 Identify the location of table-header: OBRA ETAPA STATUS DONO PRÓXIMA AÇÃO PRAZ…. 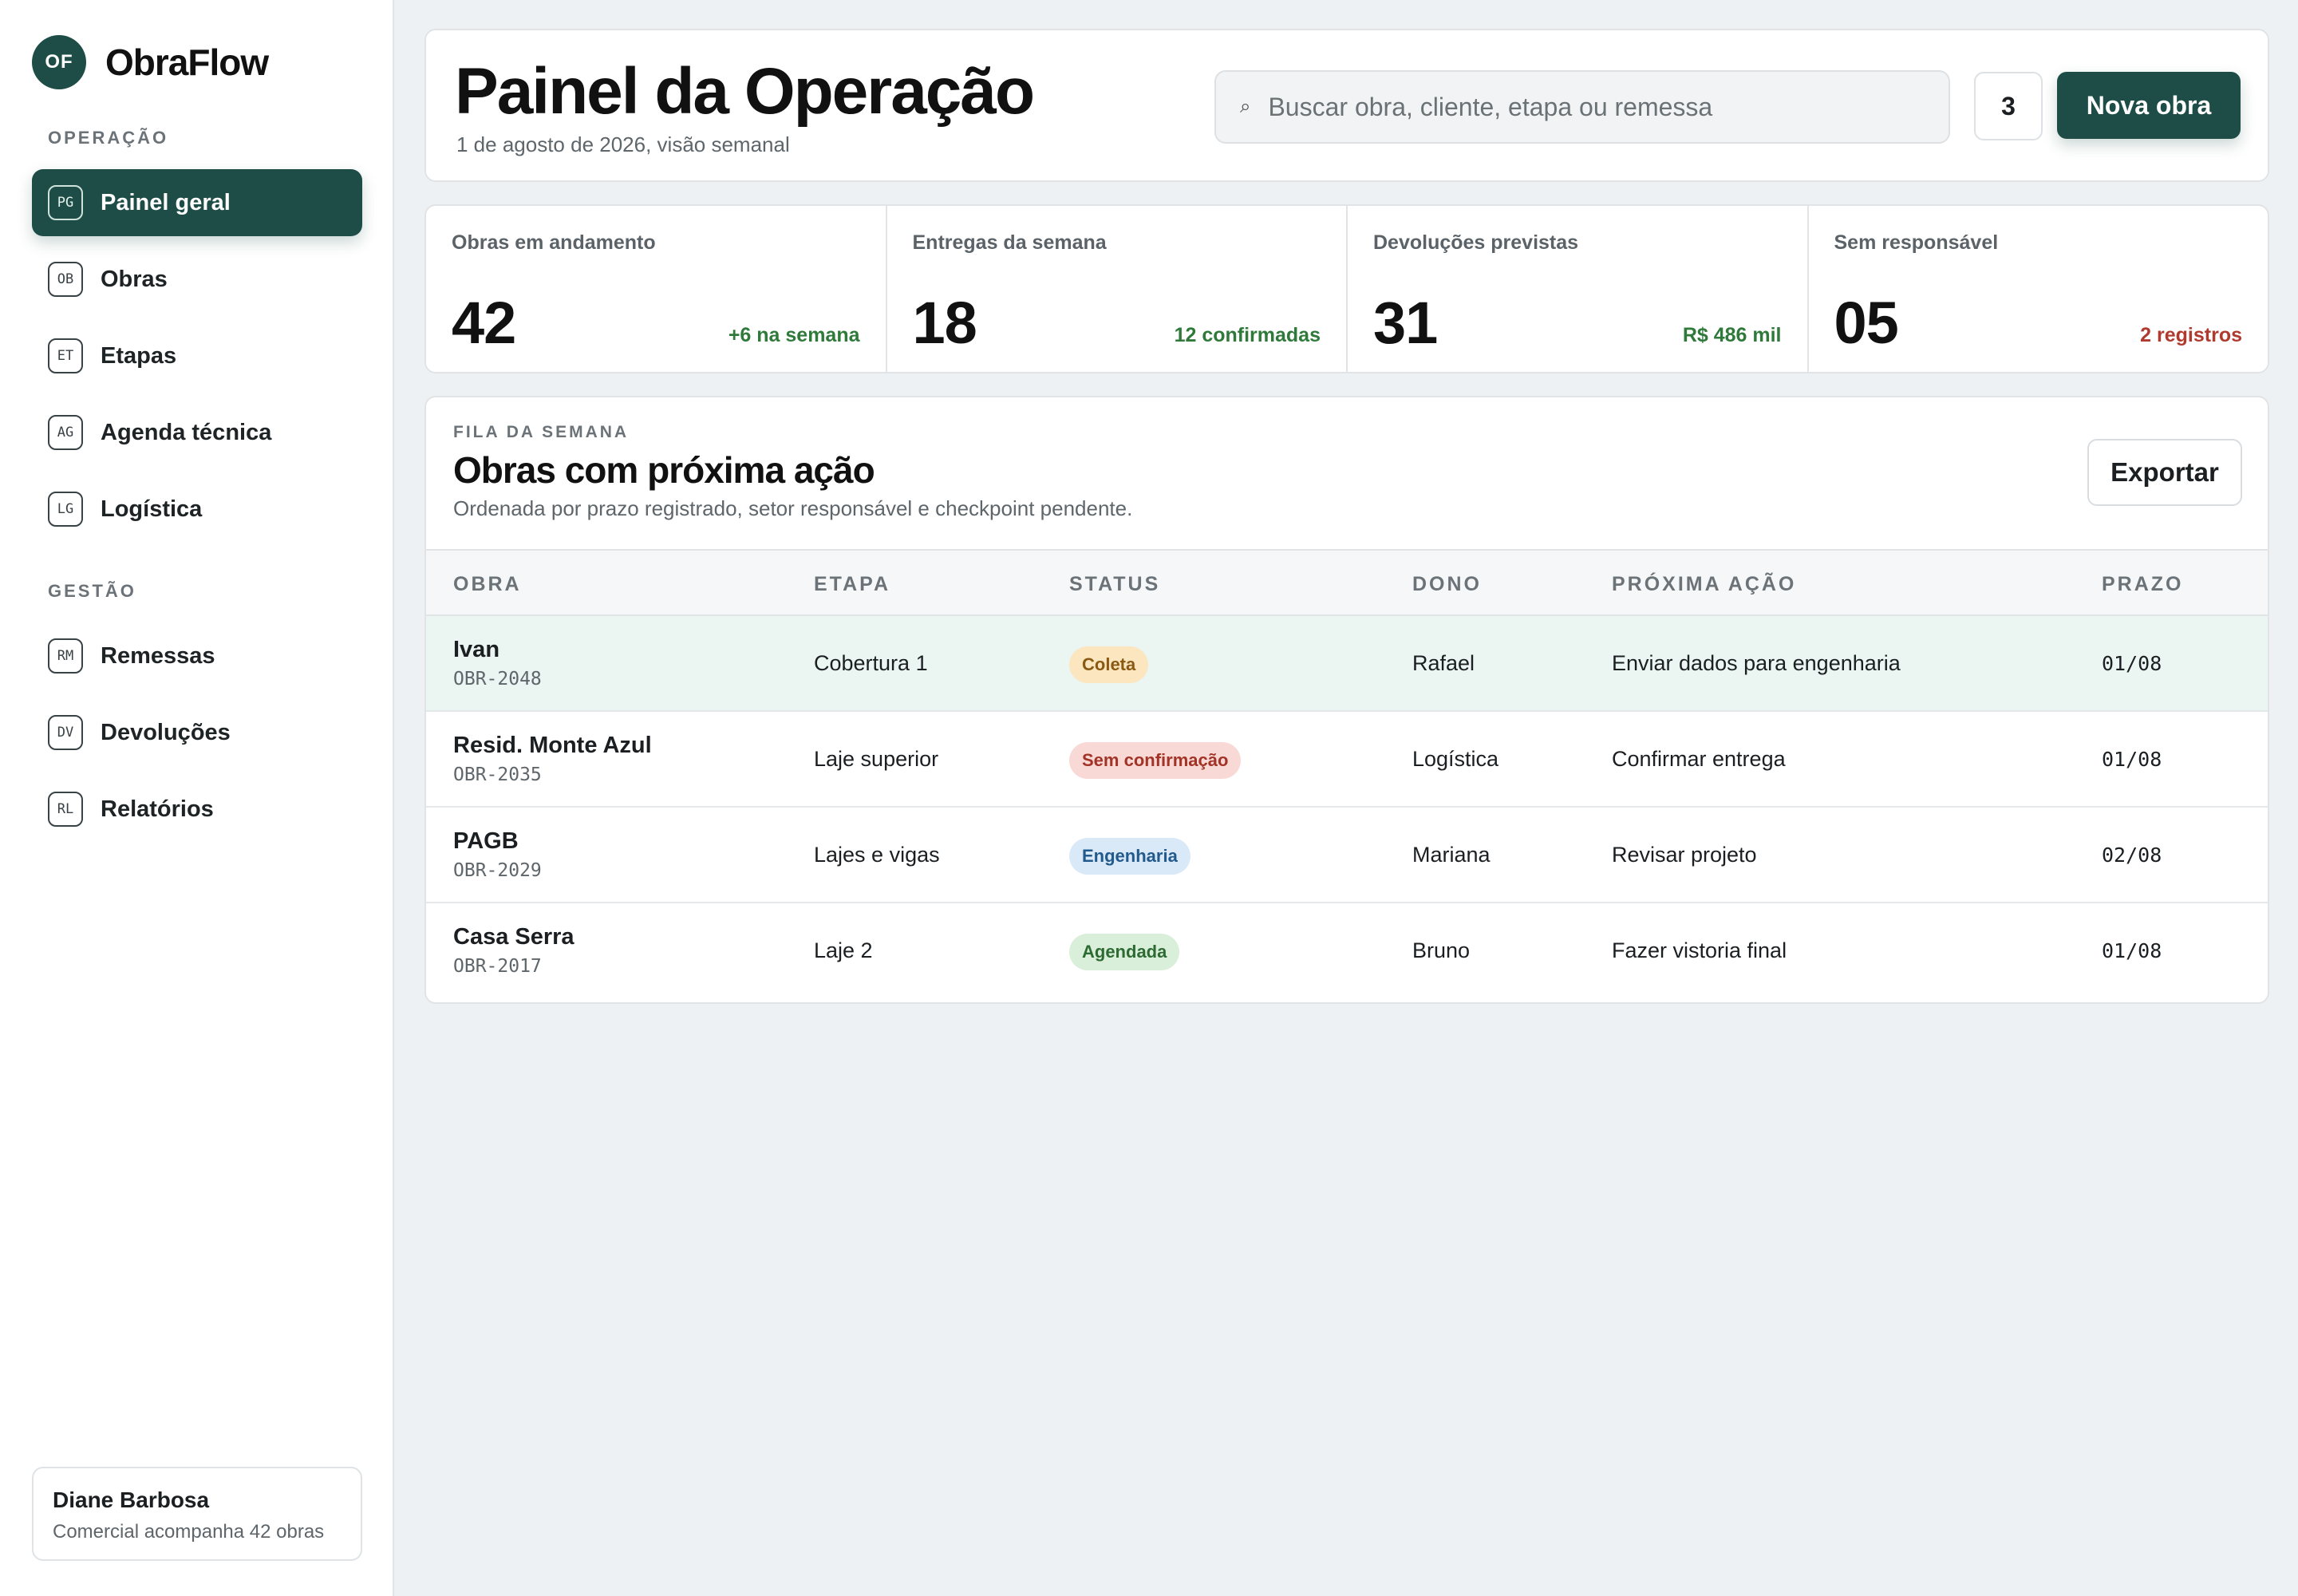
(1347, 582).